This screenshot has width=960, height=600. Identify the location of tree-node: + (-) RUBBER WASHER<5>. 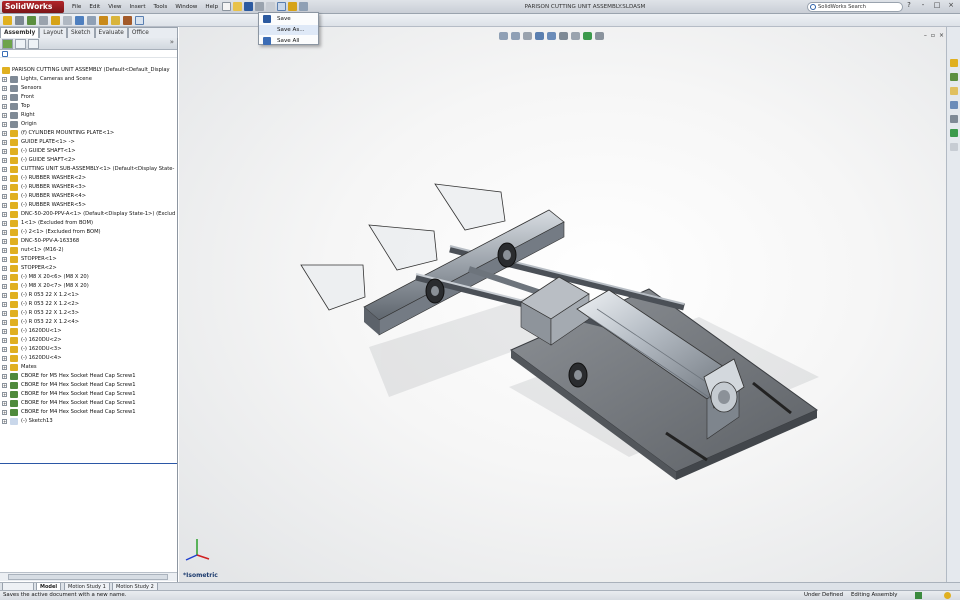
(88, 205).